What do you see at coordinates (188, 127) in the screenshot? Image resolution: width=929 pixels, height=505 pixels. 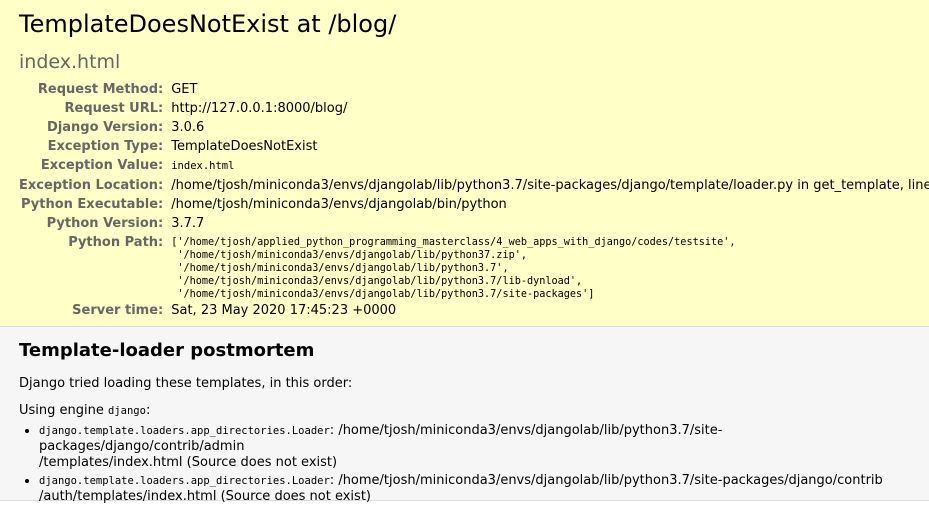 I see `meta-value: 3.0.6` at bounding box center [188, 127].